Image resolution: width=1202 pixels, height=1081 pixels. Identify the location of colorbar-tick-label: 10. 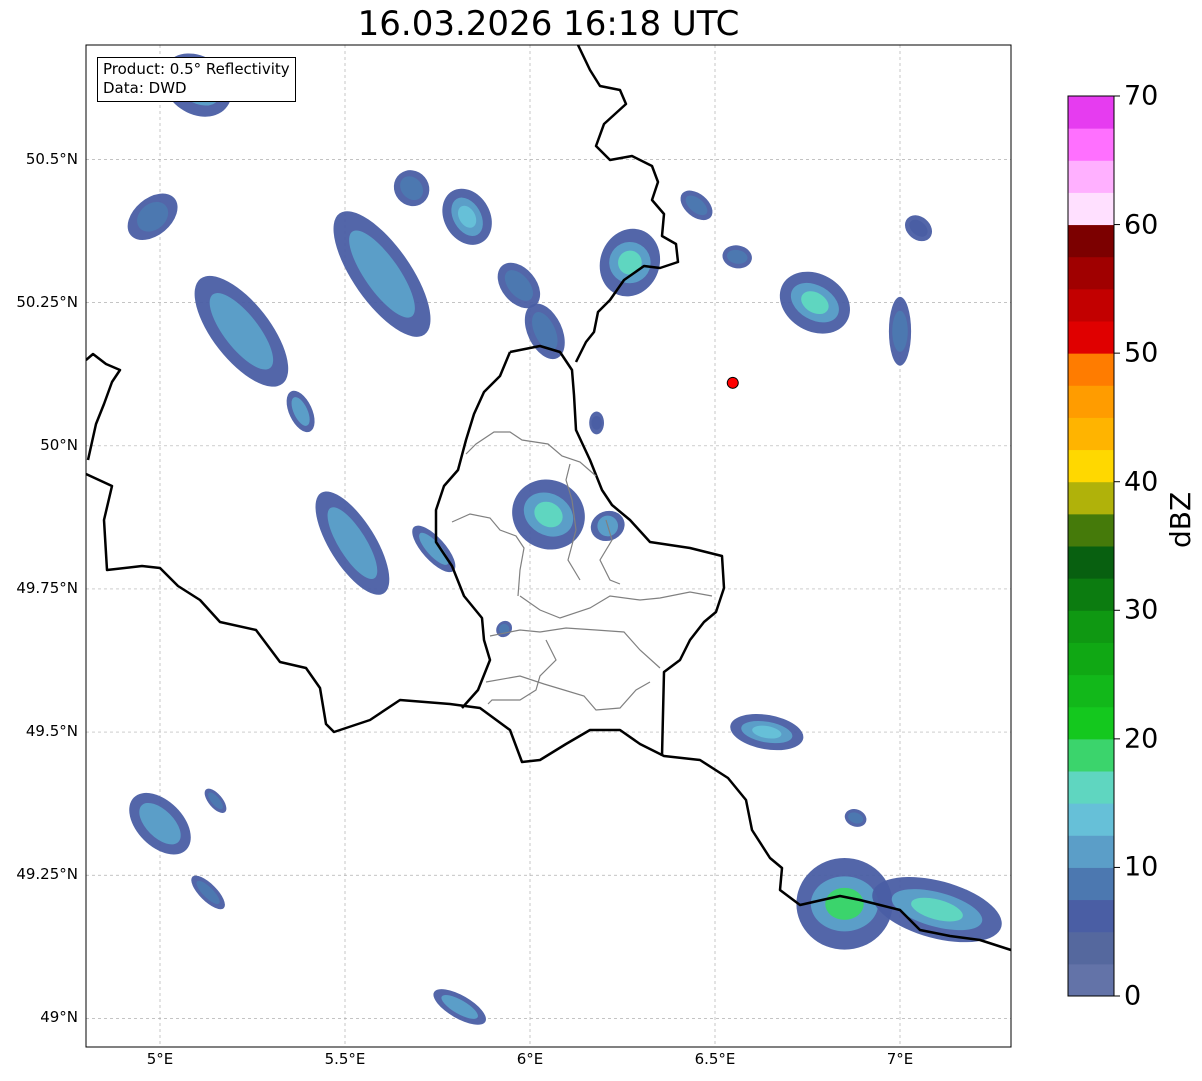
(1141, 867).